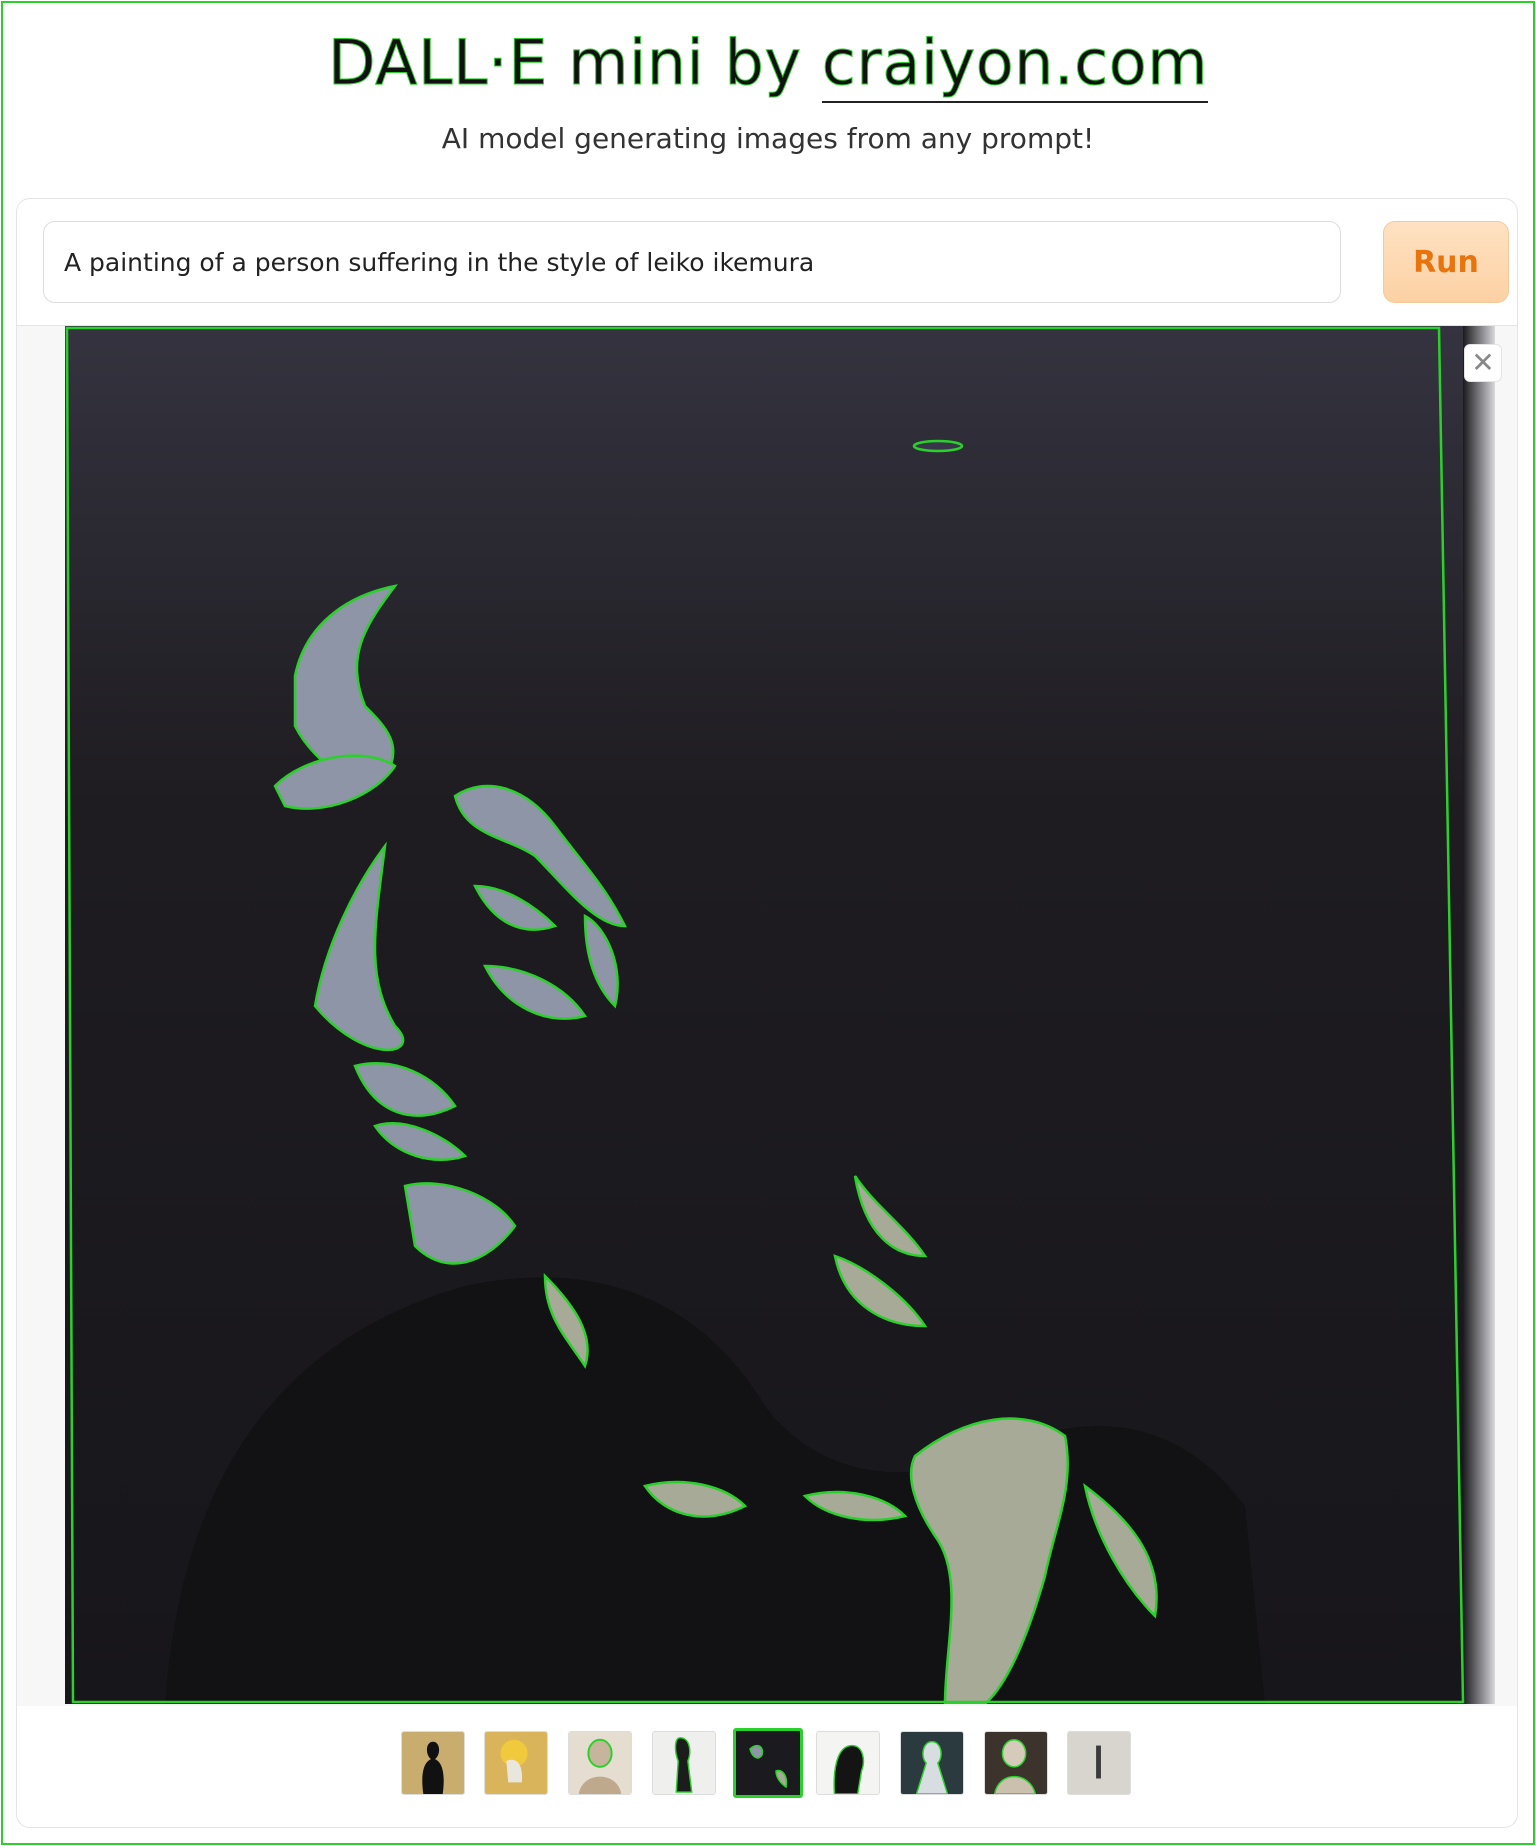  I want to click on prompt-row: Run, so click(776, 262).